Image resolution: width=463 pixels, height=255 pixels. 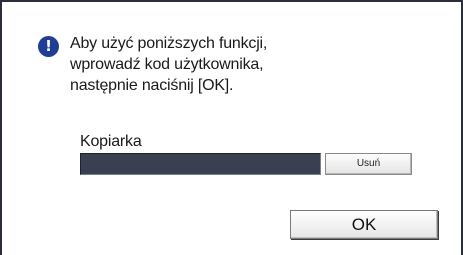 I want to click on message-line-2: wprowadź kod użytkownika,, so click(x=167, y=64).